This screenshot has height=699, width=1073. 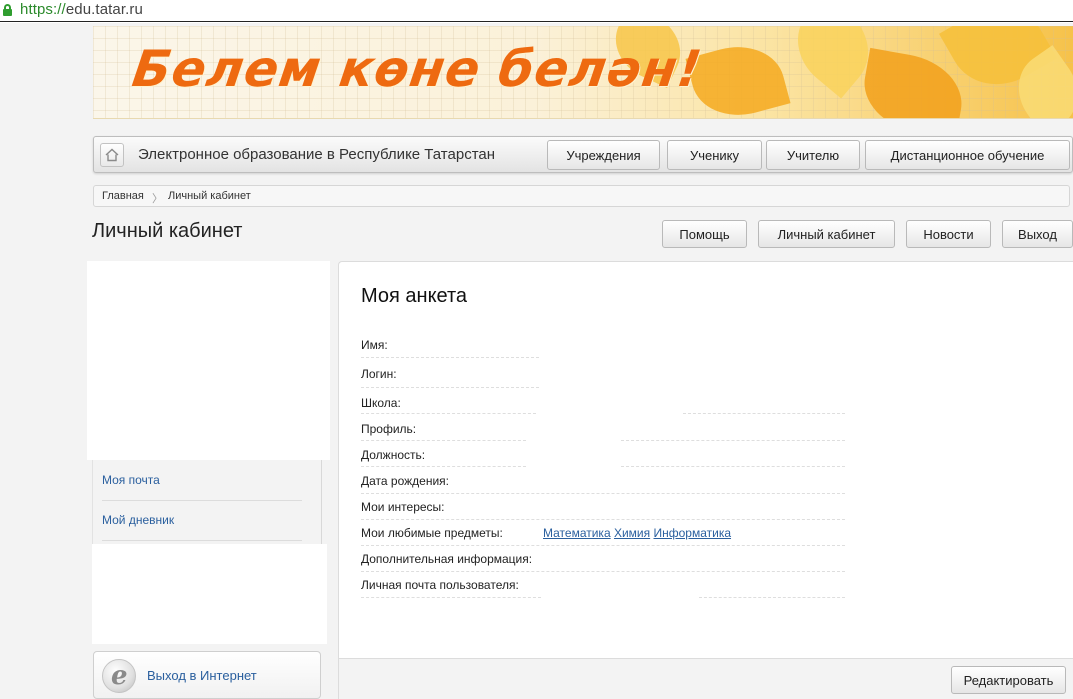 I want to click on field-extra-info-label: Дополнительная информация:, so click(x=447, y=559).